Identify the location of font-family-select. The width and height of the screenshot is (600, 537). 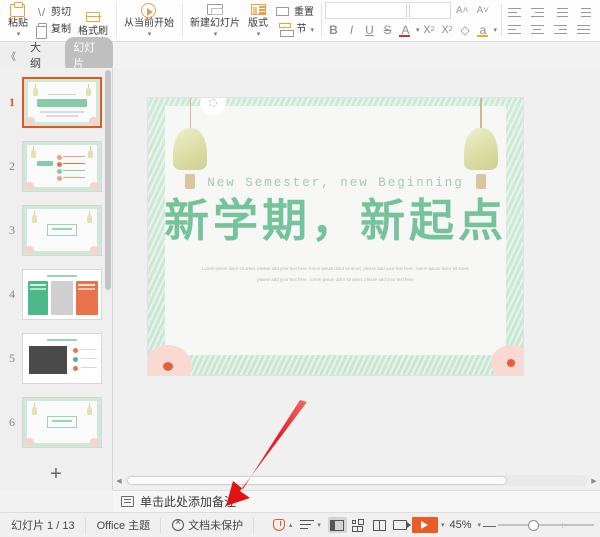
(366, 10).